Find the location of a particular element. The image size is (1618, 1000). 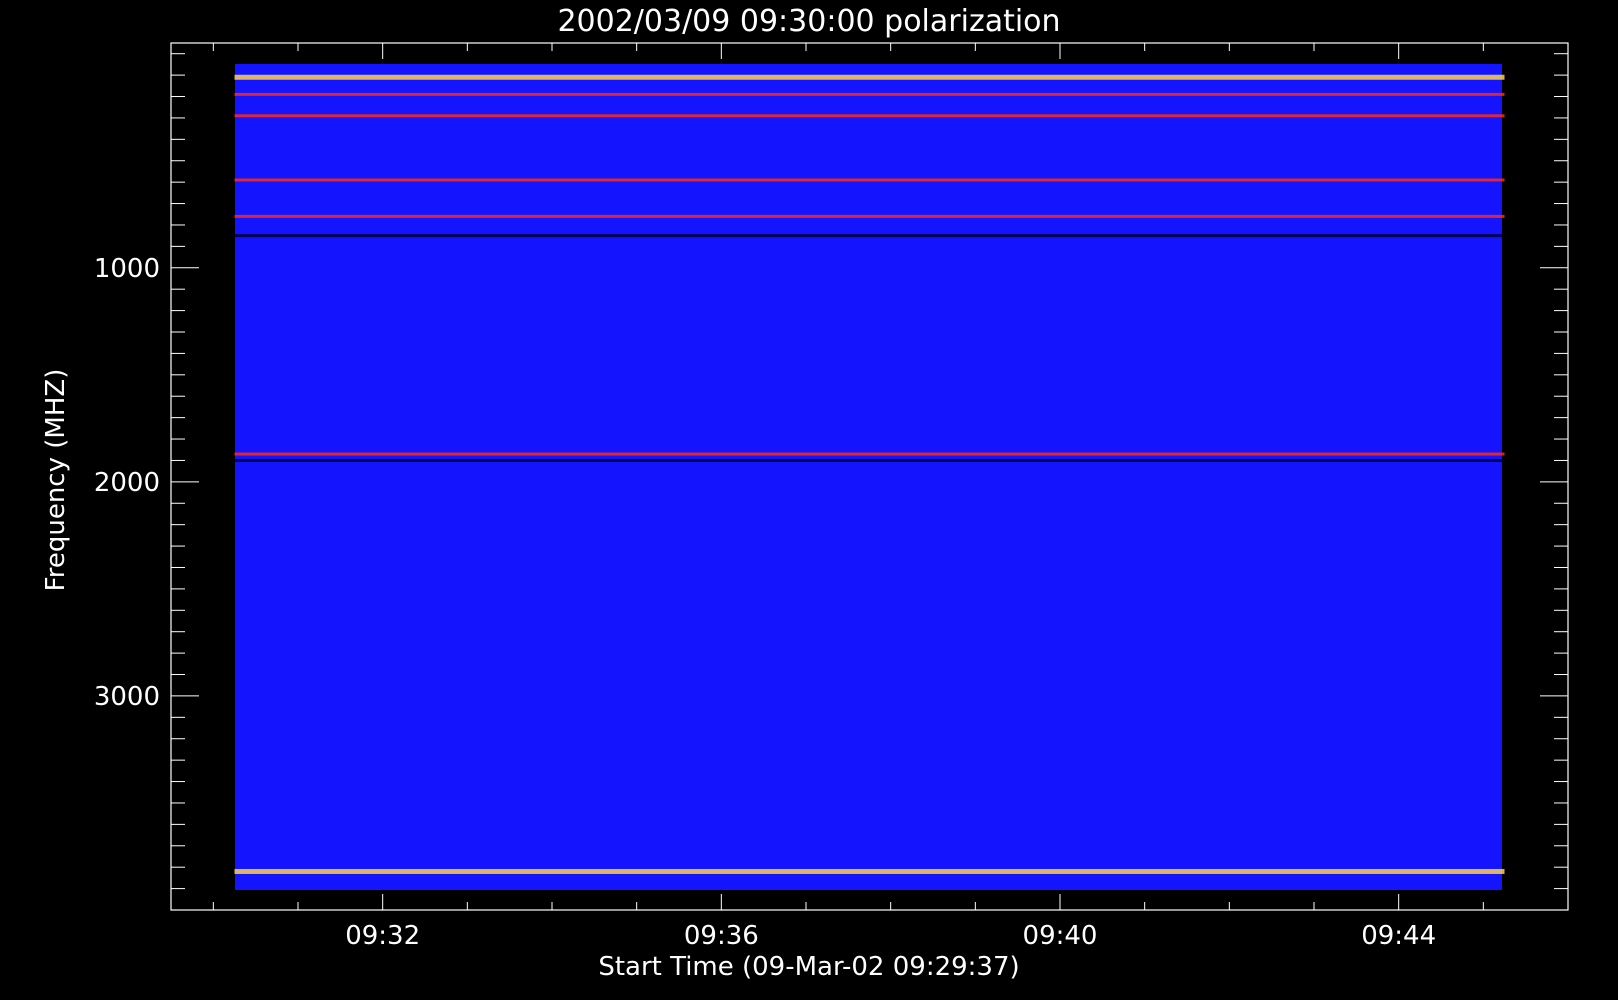

y-tick-label-2: 3000 is located at coordinates (127, 697).